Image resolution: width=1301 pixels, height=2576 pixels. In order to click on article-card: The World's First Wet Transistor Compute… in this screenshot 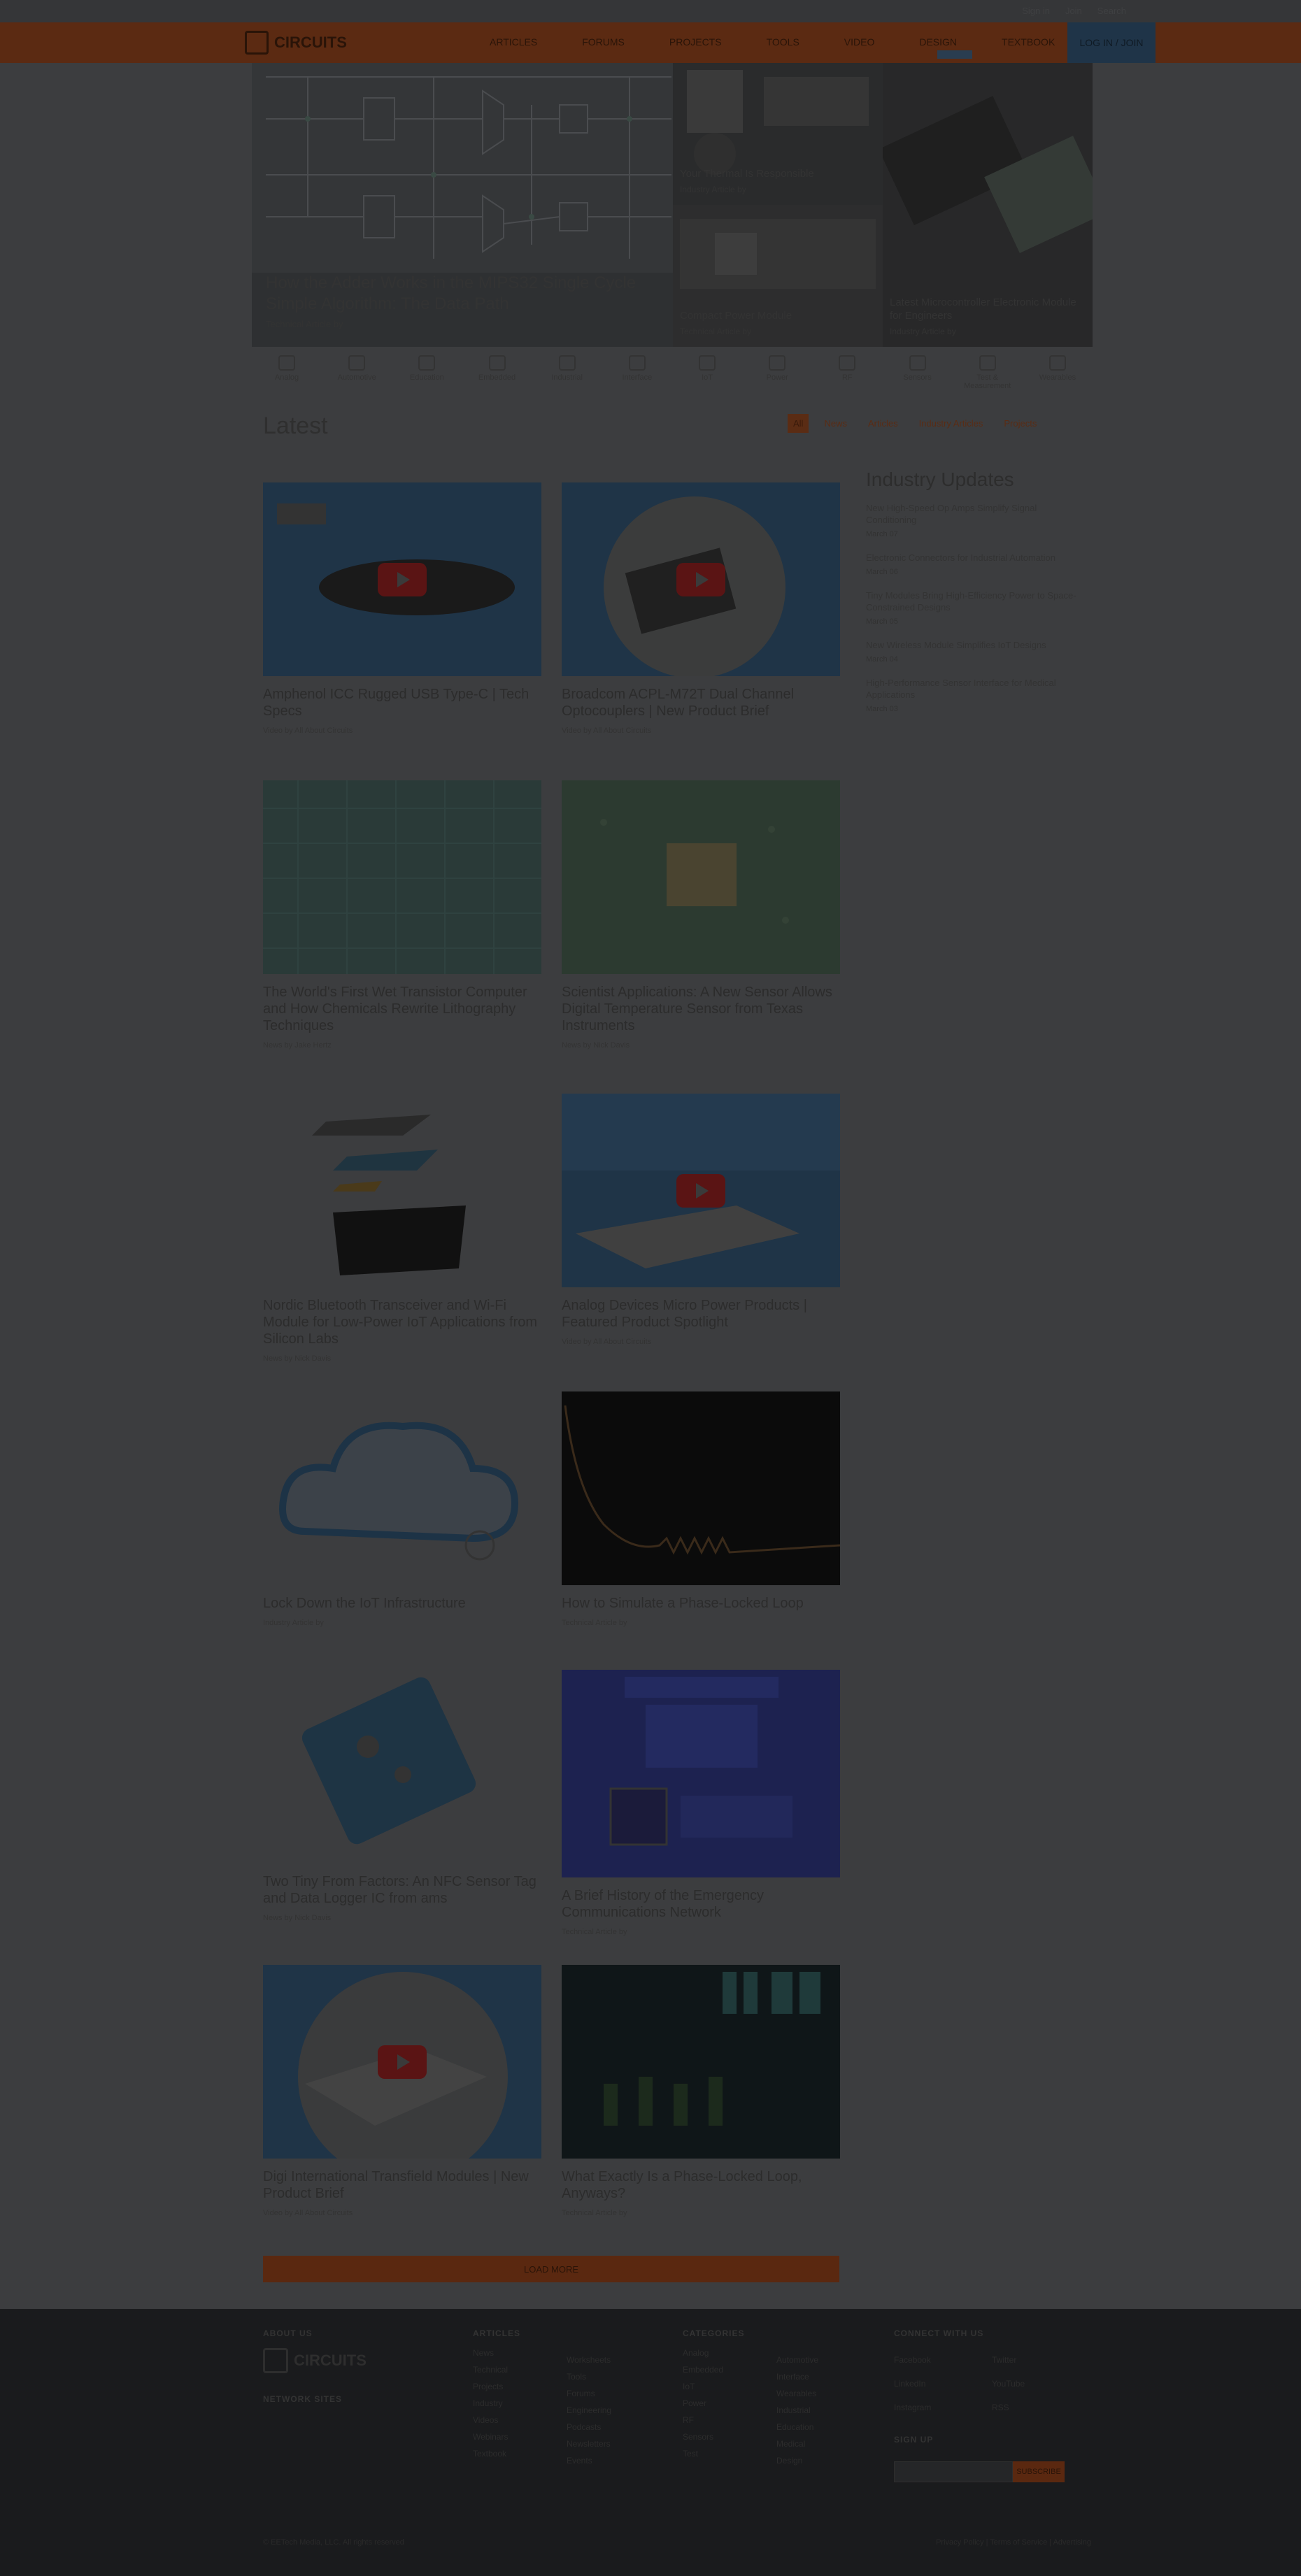, I will do `click(402, 915)`.